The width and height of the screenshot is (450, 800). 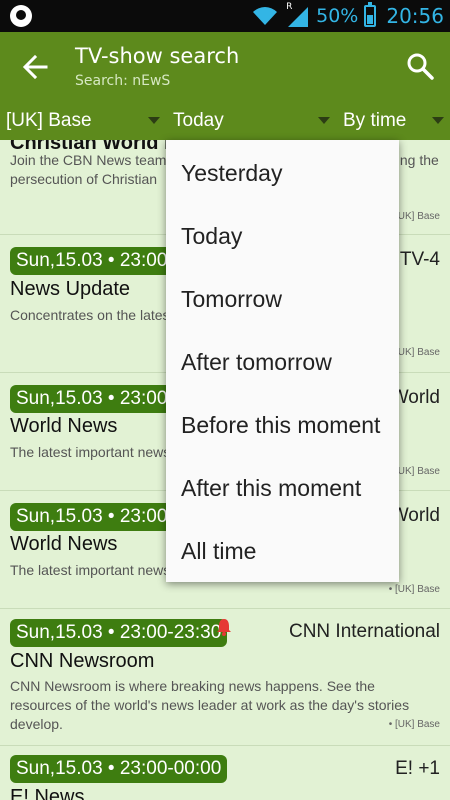 I want to click on dropdown-option-after-this-moment: After this moment, so click(x=271, y=488).